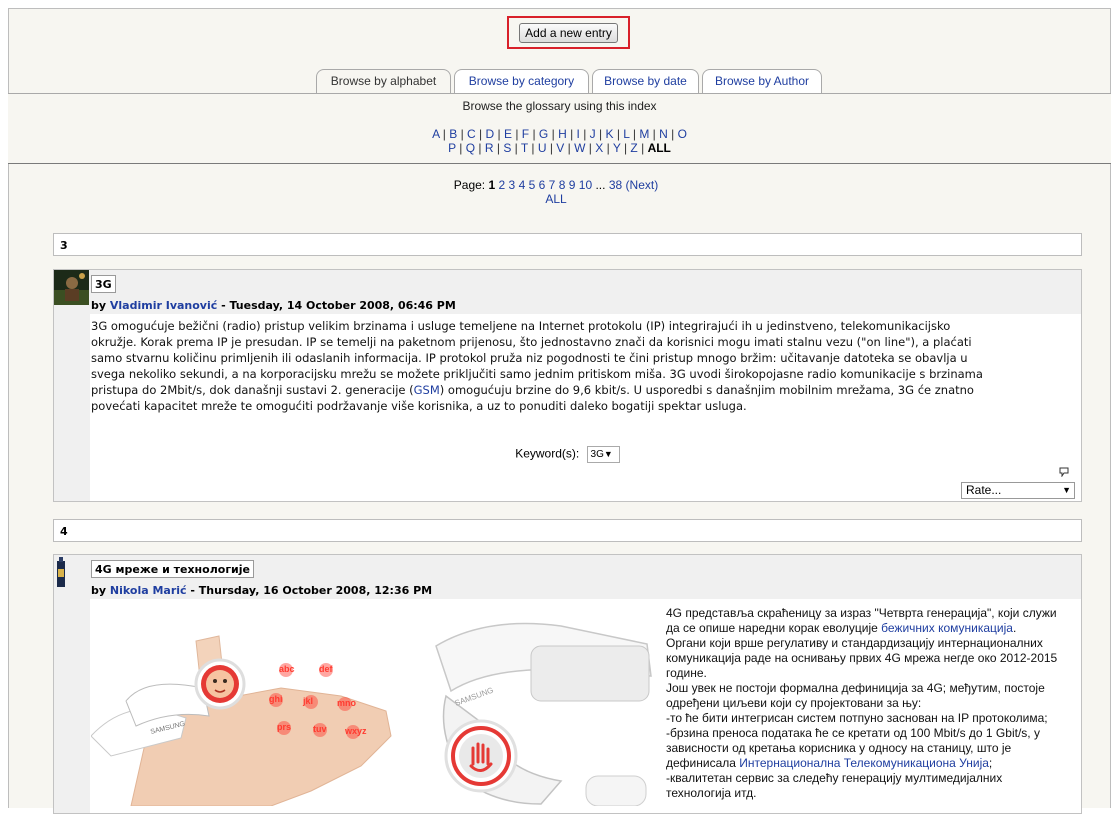 The image size is (1112, 814). Describe the element at coordinates (567, 454) in the screenshot. I see `keywords-row: Keyword(s): 3G ▼` at that location.